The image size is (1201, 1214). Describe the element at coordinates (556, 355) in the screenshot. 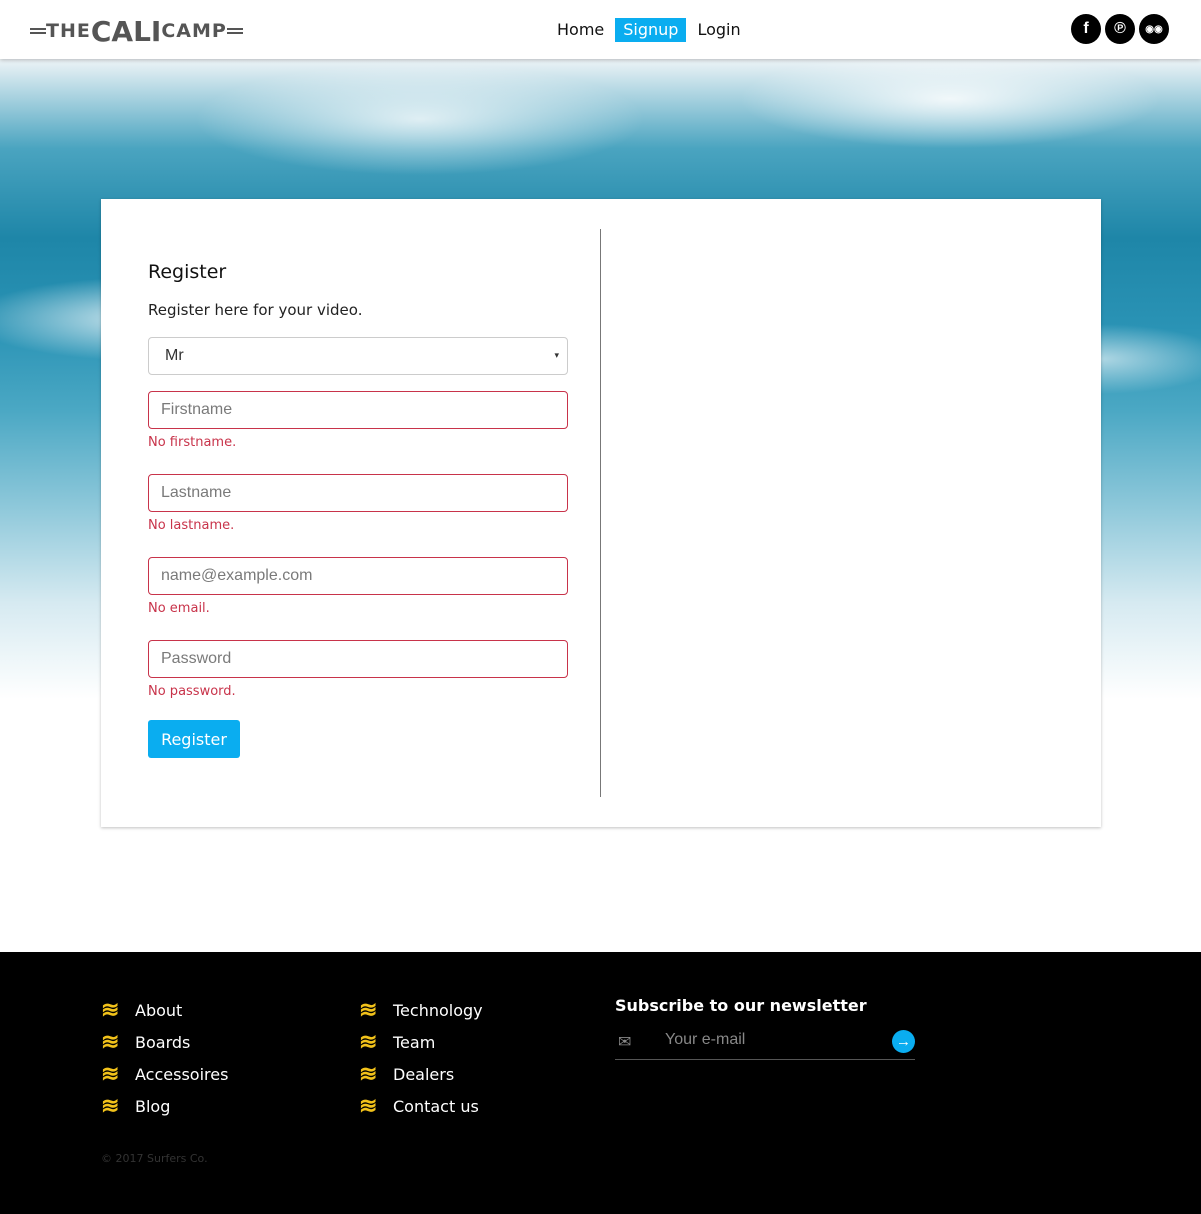

I see `chevron-down-icon: ▾` at that location.